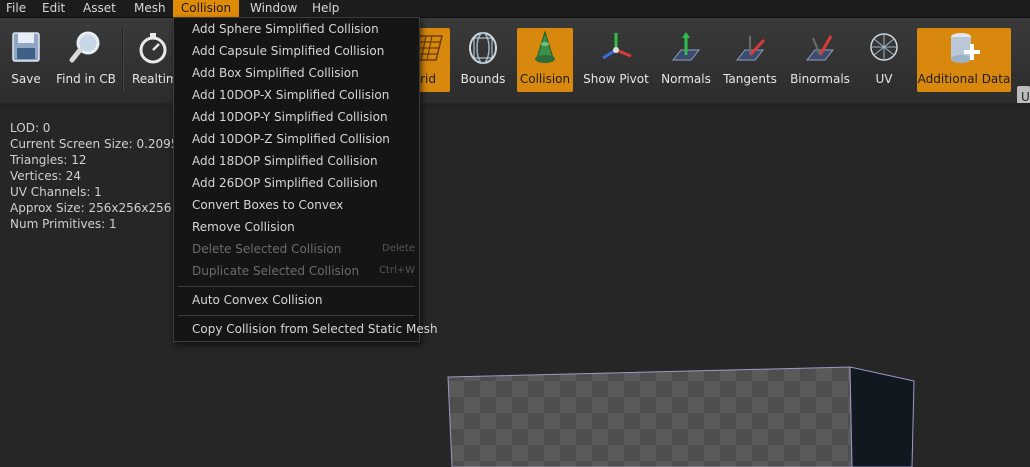  What do you see at coordinates (26, 79) in the screenshot?
I see `save-label: Save` at bounding box center [26, 79].